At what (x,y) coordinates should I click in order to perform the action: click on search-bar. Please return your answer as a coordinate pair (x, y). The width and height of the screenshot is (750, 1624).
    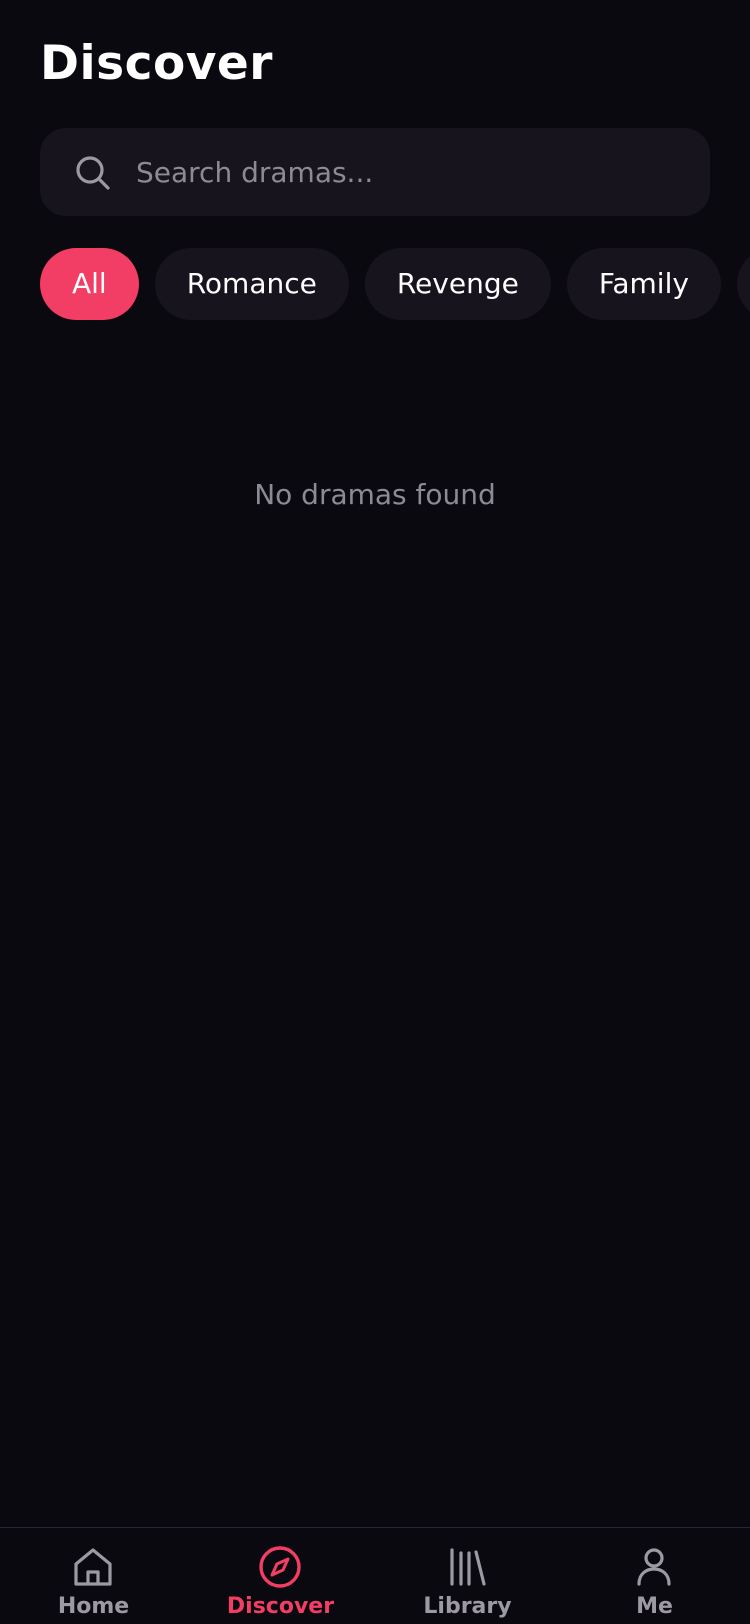
    Looking at the image, I should click on (375, 172).